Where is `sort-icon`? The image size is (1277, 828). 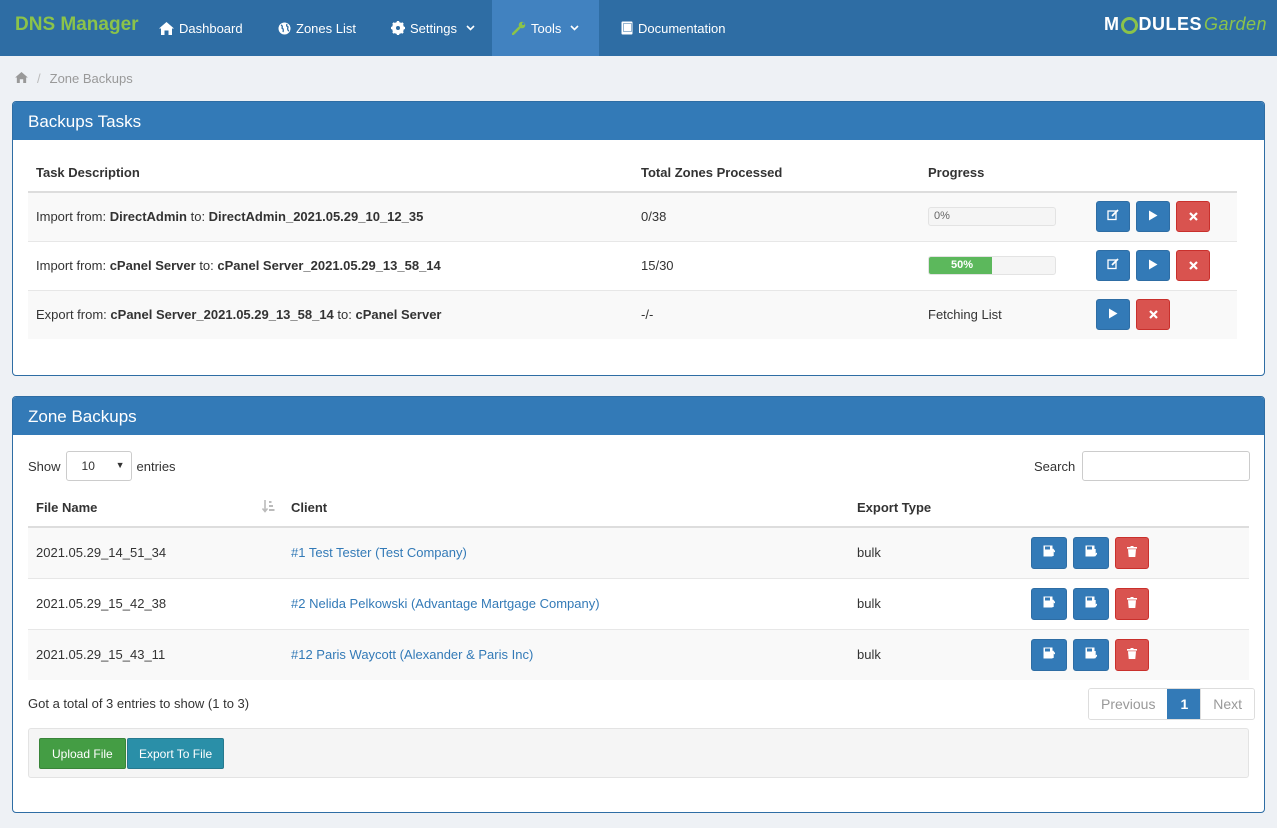 sort-icon is located at coordinates (268, 507).